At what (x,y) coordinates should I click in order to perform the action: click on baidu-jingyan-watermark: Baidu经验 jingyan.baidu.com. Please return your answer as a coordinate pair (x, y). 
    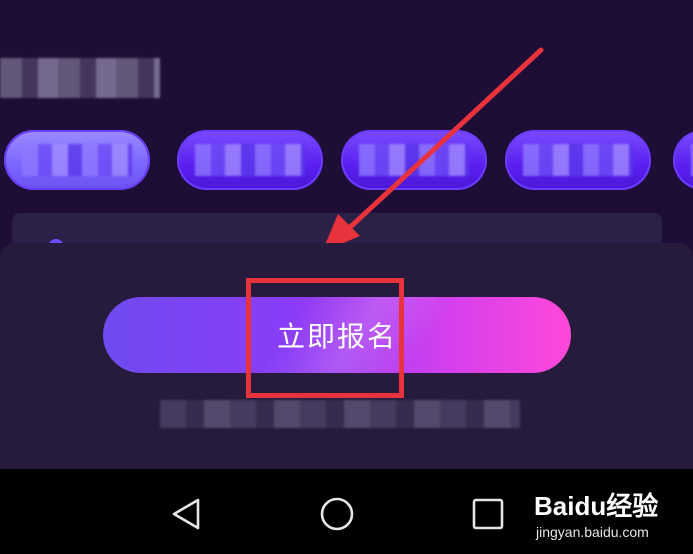
    Looking at the image, I should click on (610, 513).